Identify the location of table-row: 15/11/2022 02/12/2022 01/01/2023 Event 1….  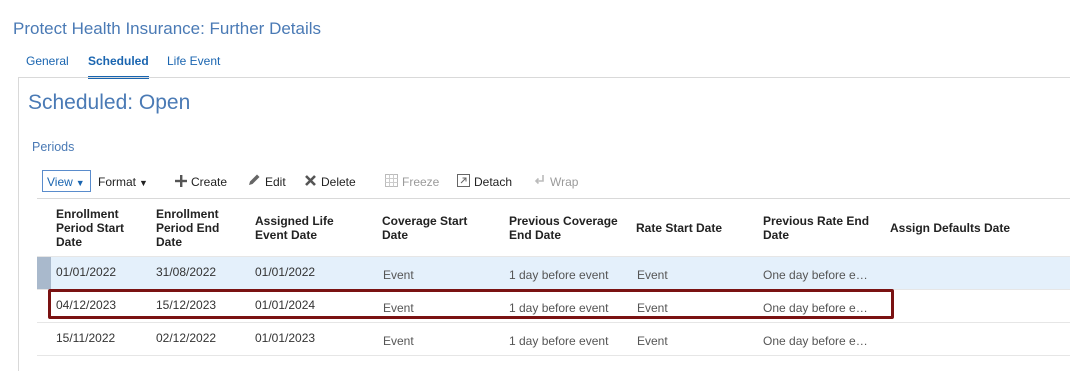
(553, 339).